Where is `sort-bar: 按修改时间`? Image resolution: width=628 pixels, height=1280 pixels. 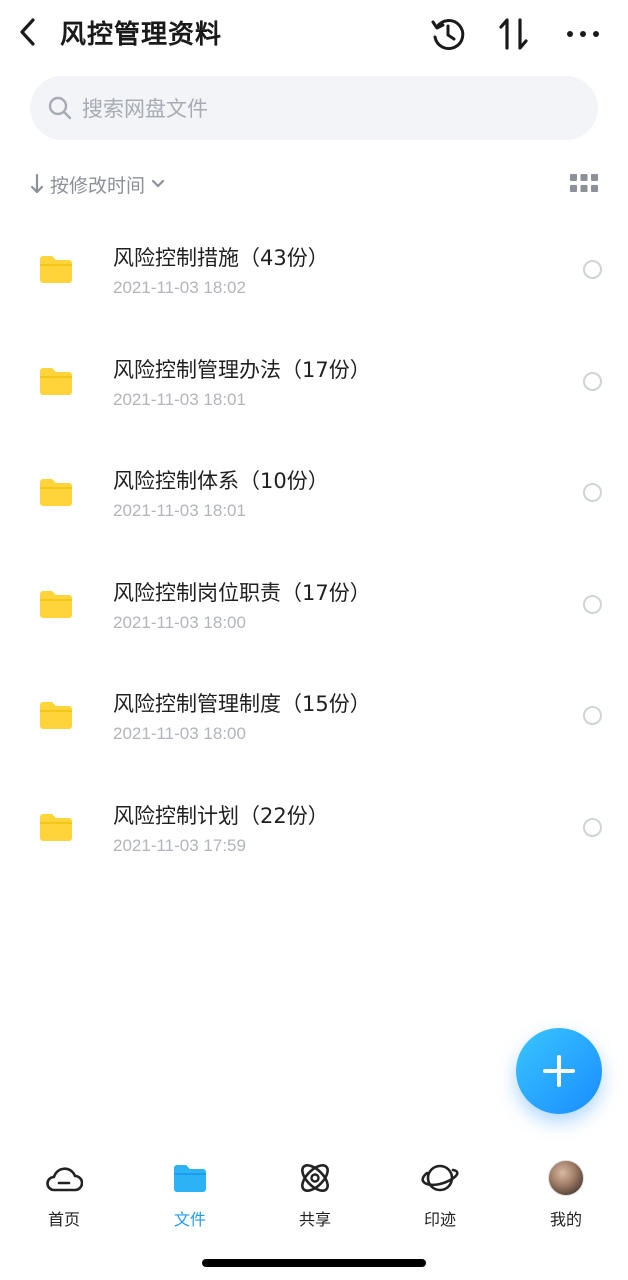 sort-bar: 按修改时间 is located at coordinates (314, 184).